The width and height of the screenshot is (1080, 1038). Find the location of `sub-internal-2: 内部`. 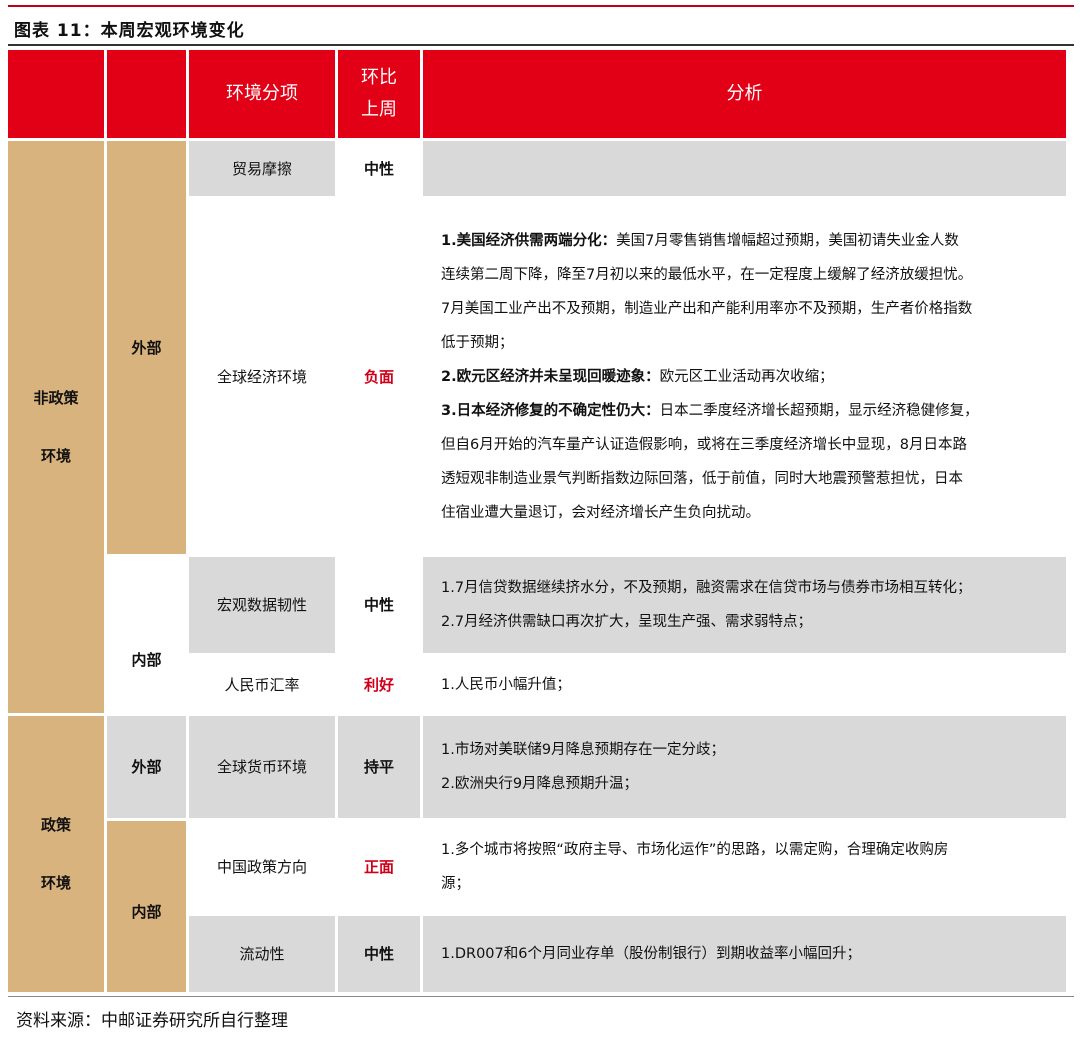

sub-internal-2: 内部 is located at coordinates (146, 906).